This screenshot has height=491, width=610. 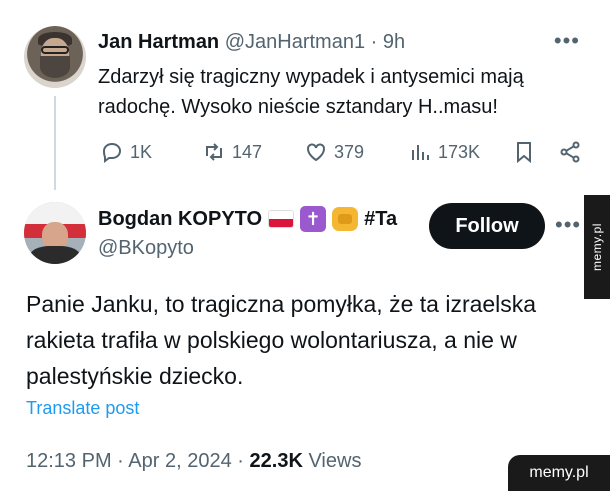 I want to click on like-button: 379, so click(x=334, y=152).